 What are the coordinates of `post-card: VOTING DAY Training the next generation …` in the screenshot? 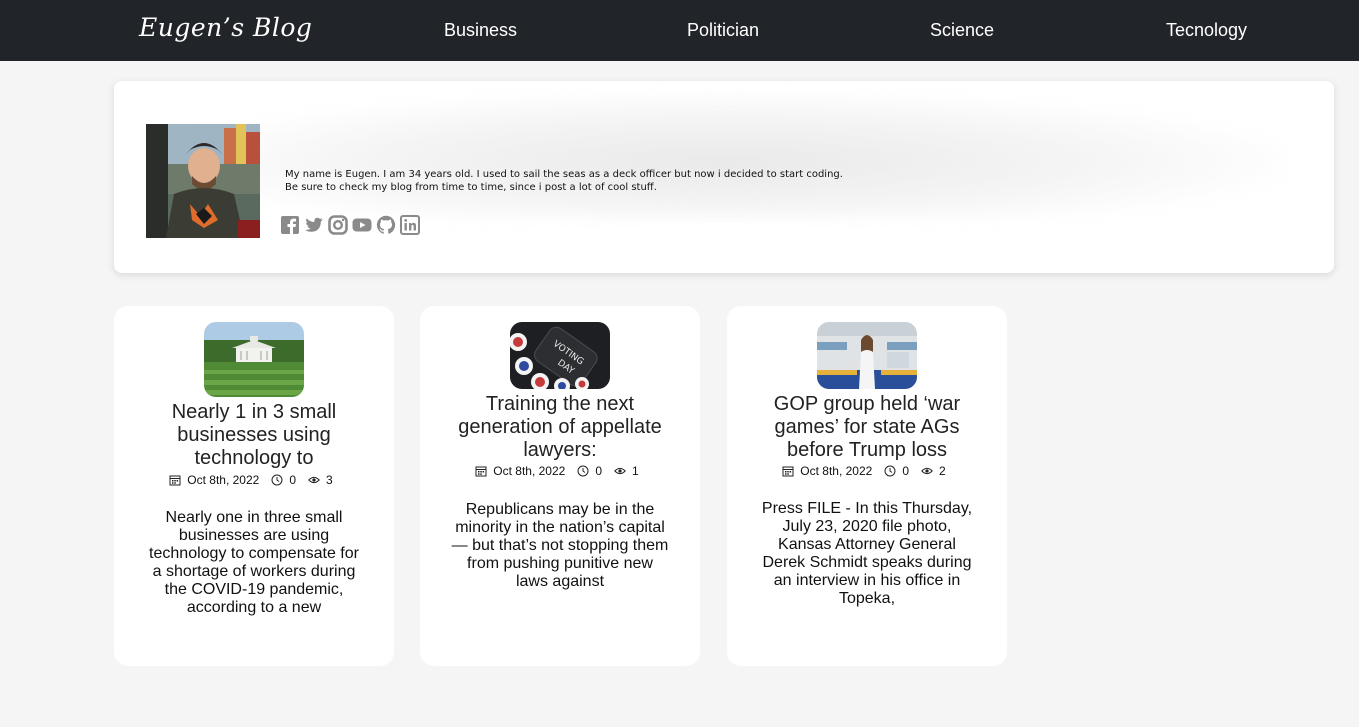 It's located at (560, 486).